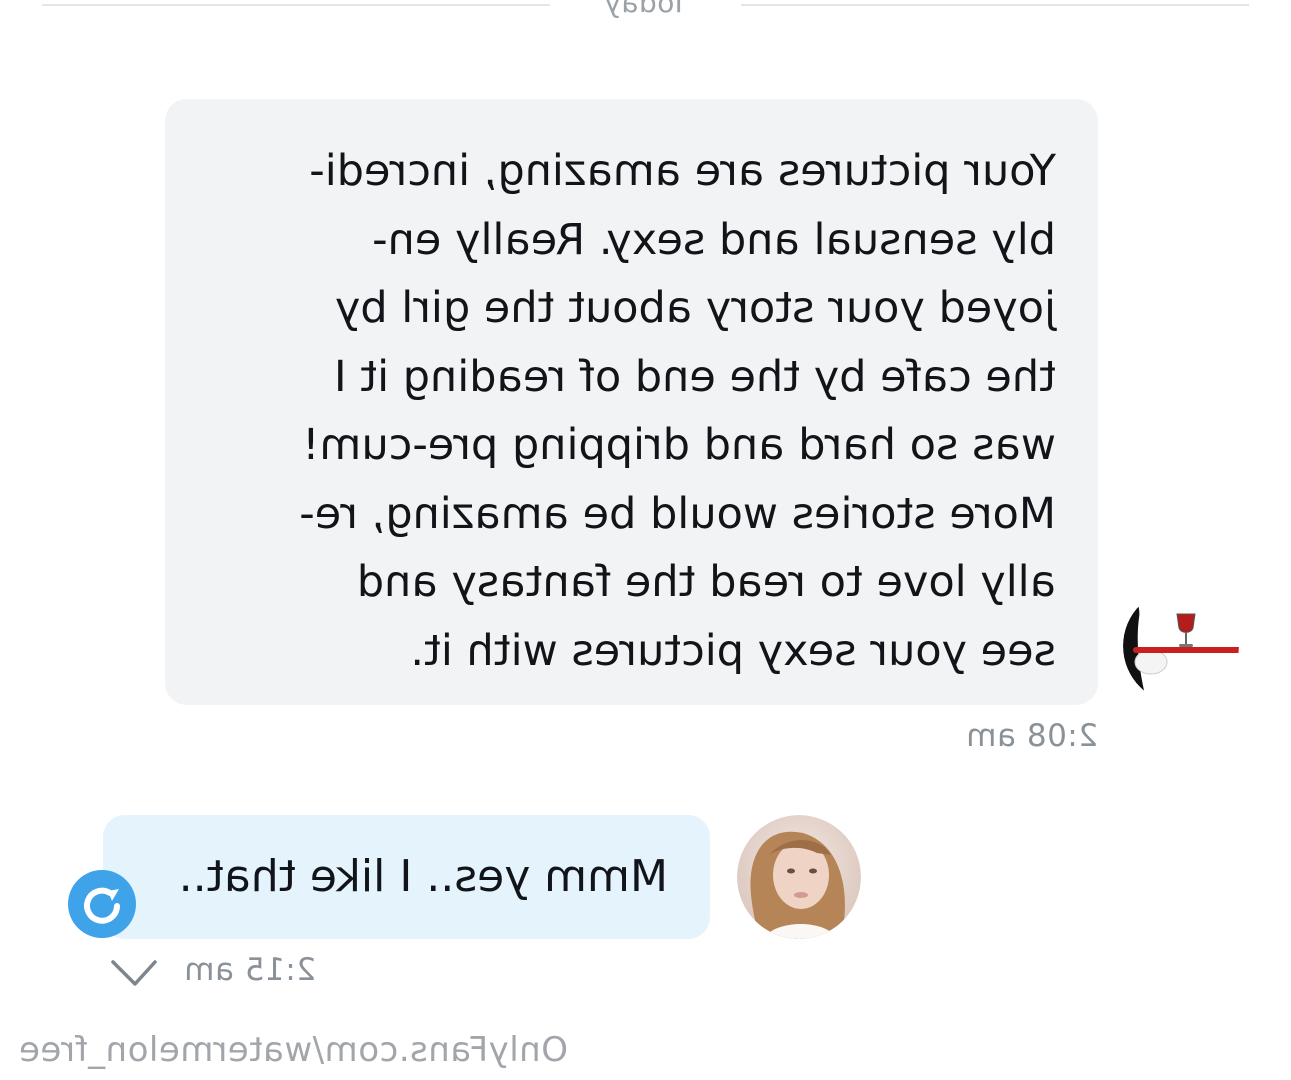 The width and height of the screenshot is (1291, 1080). Describe the element at coordinates (714, 239) in the screenshot. I see `message-line: bly sensual and sexy. Really en-` at that location.